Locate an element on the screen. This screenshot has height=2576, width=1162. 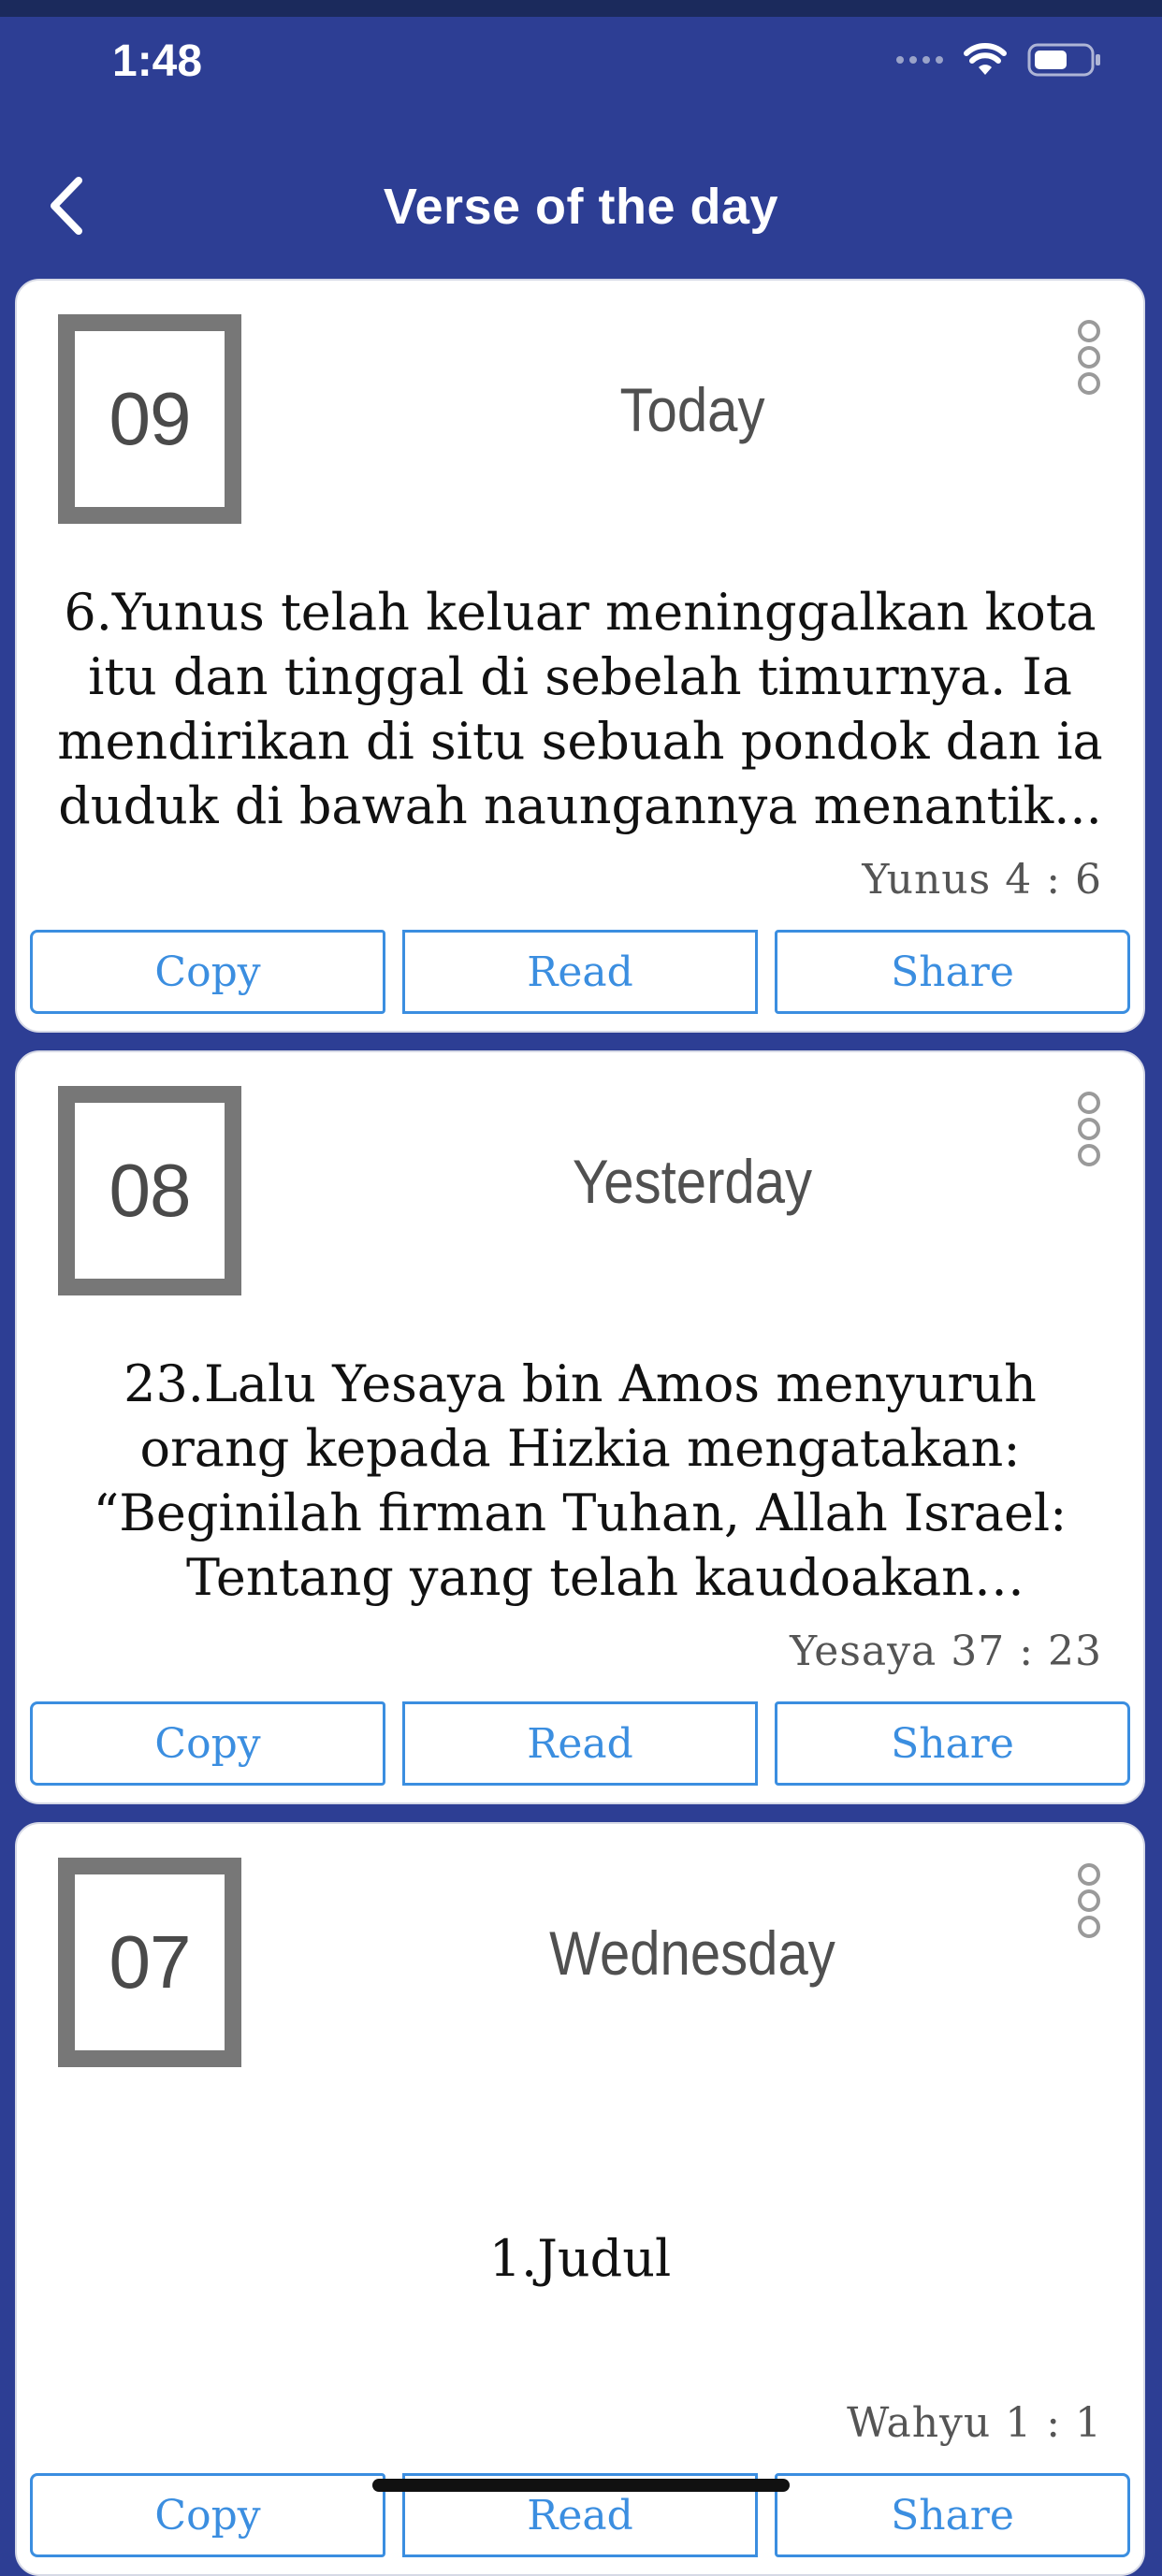
home-indicator is located at coordinates (581, 2485).